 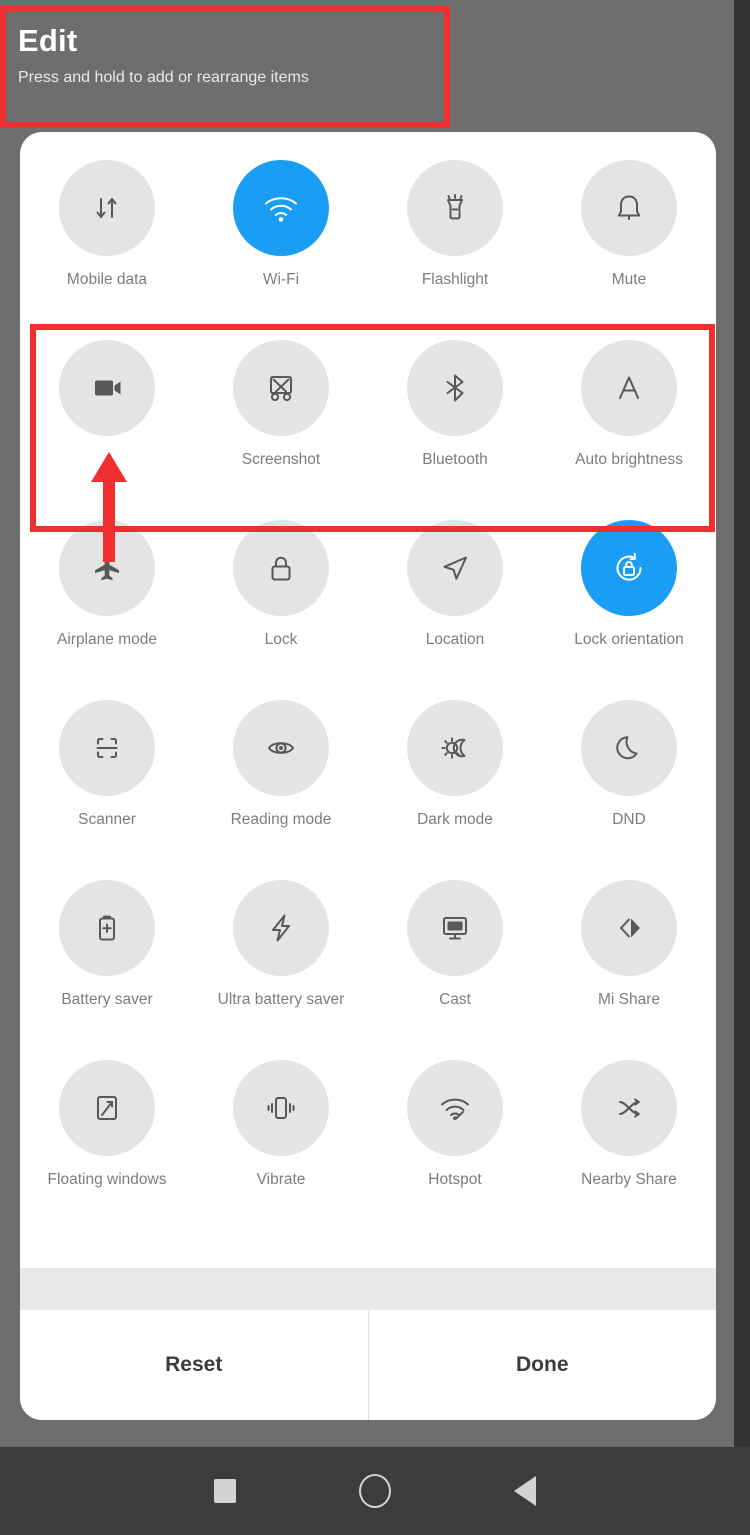 I want to click on vibrate-icon, so click(x=281, y=1108).